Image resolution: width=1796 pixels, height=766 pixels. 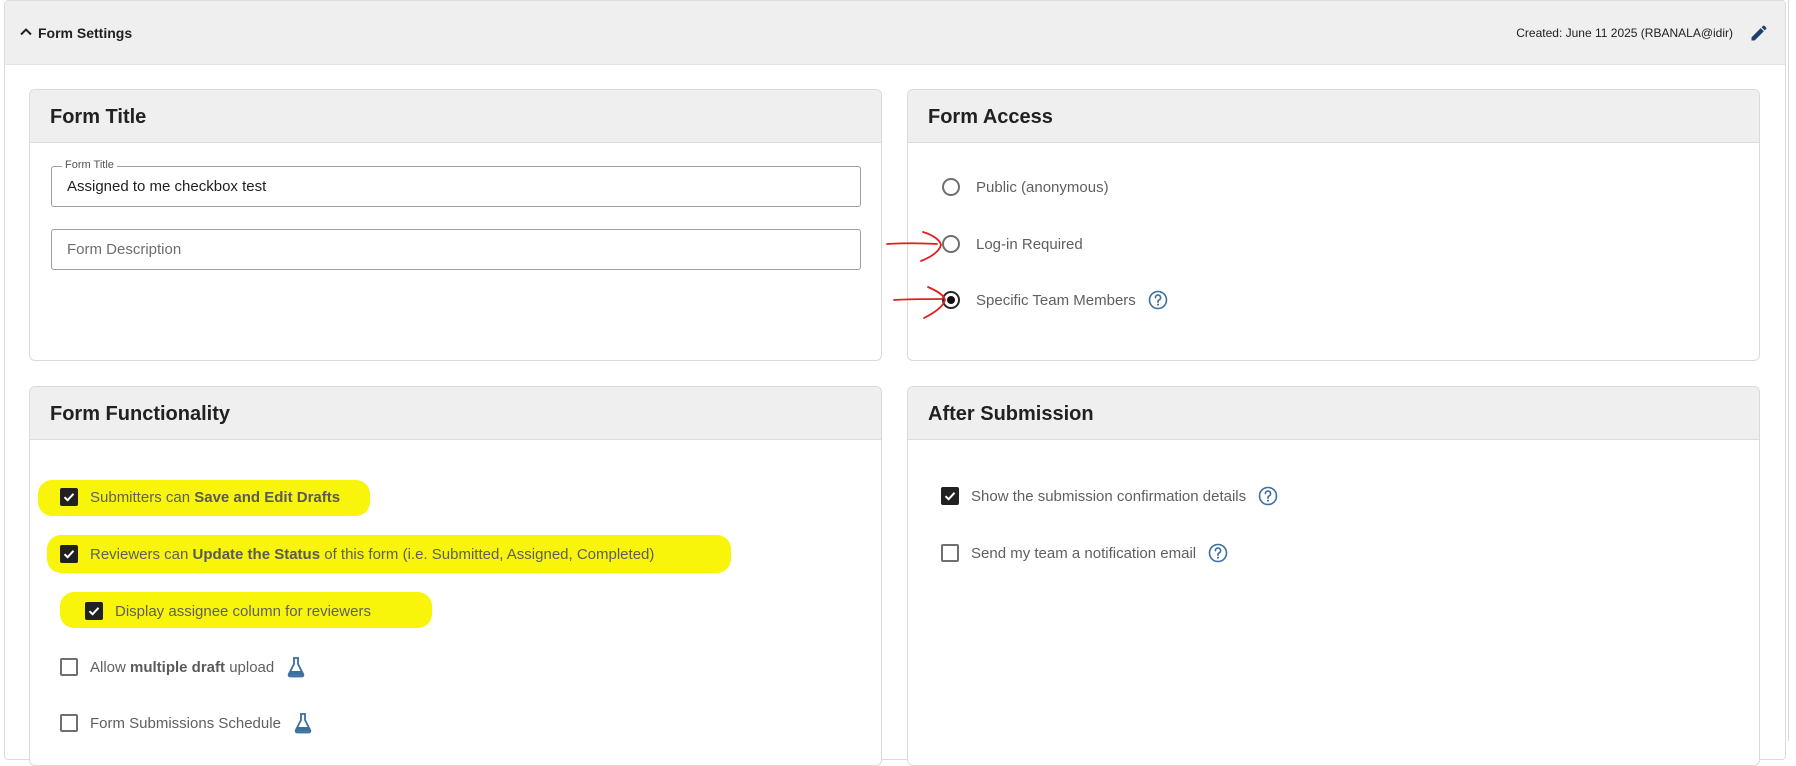 I want to click on form-functionality-card-heading: Form Functionality, so click(x=455, y=413).